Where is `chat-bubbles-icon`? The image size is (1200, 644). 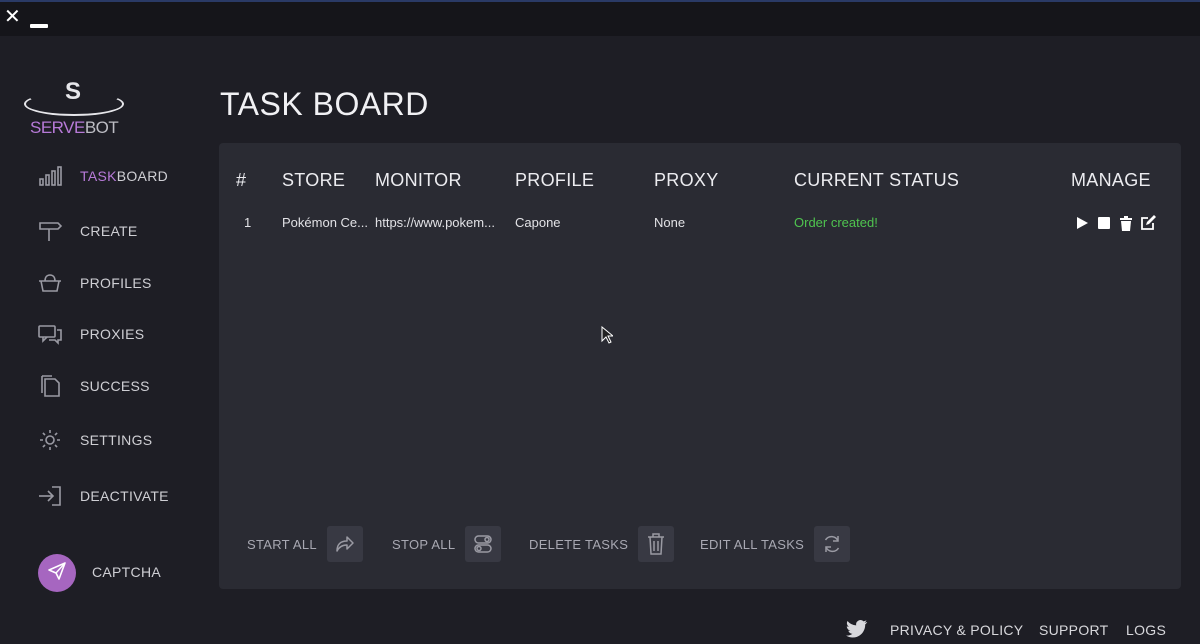 chat-bubbles-icon is located at coordinates (50, 334).